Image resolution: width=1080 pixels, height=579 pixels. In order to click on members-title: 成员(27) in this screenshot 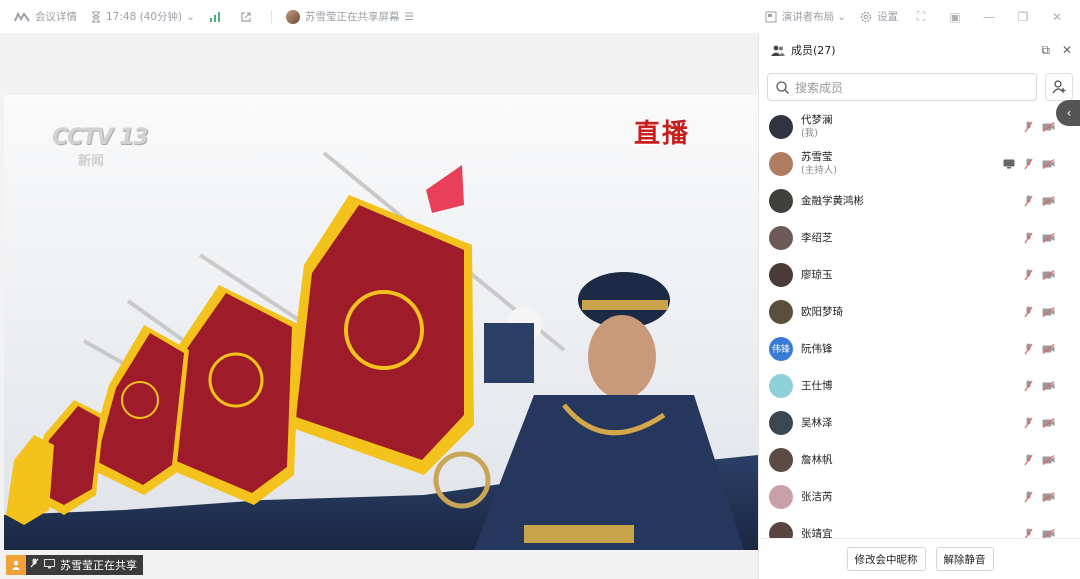, I will do `click(813, 50)`.